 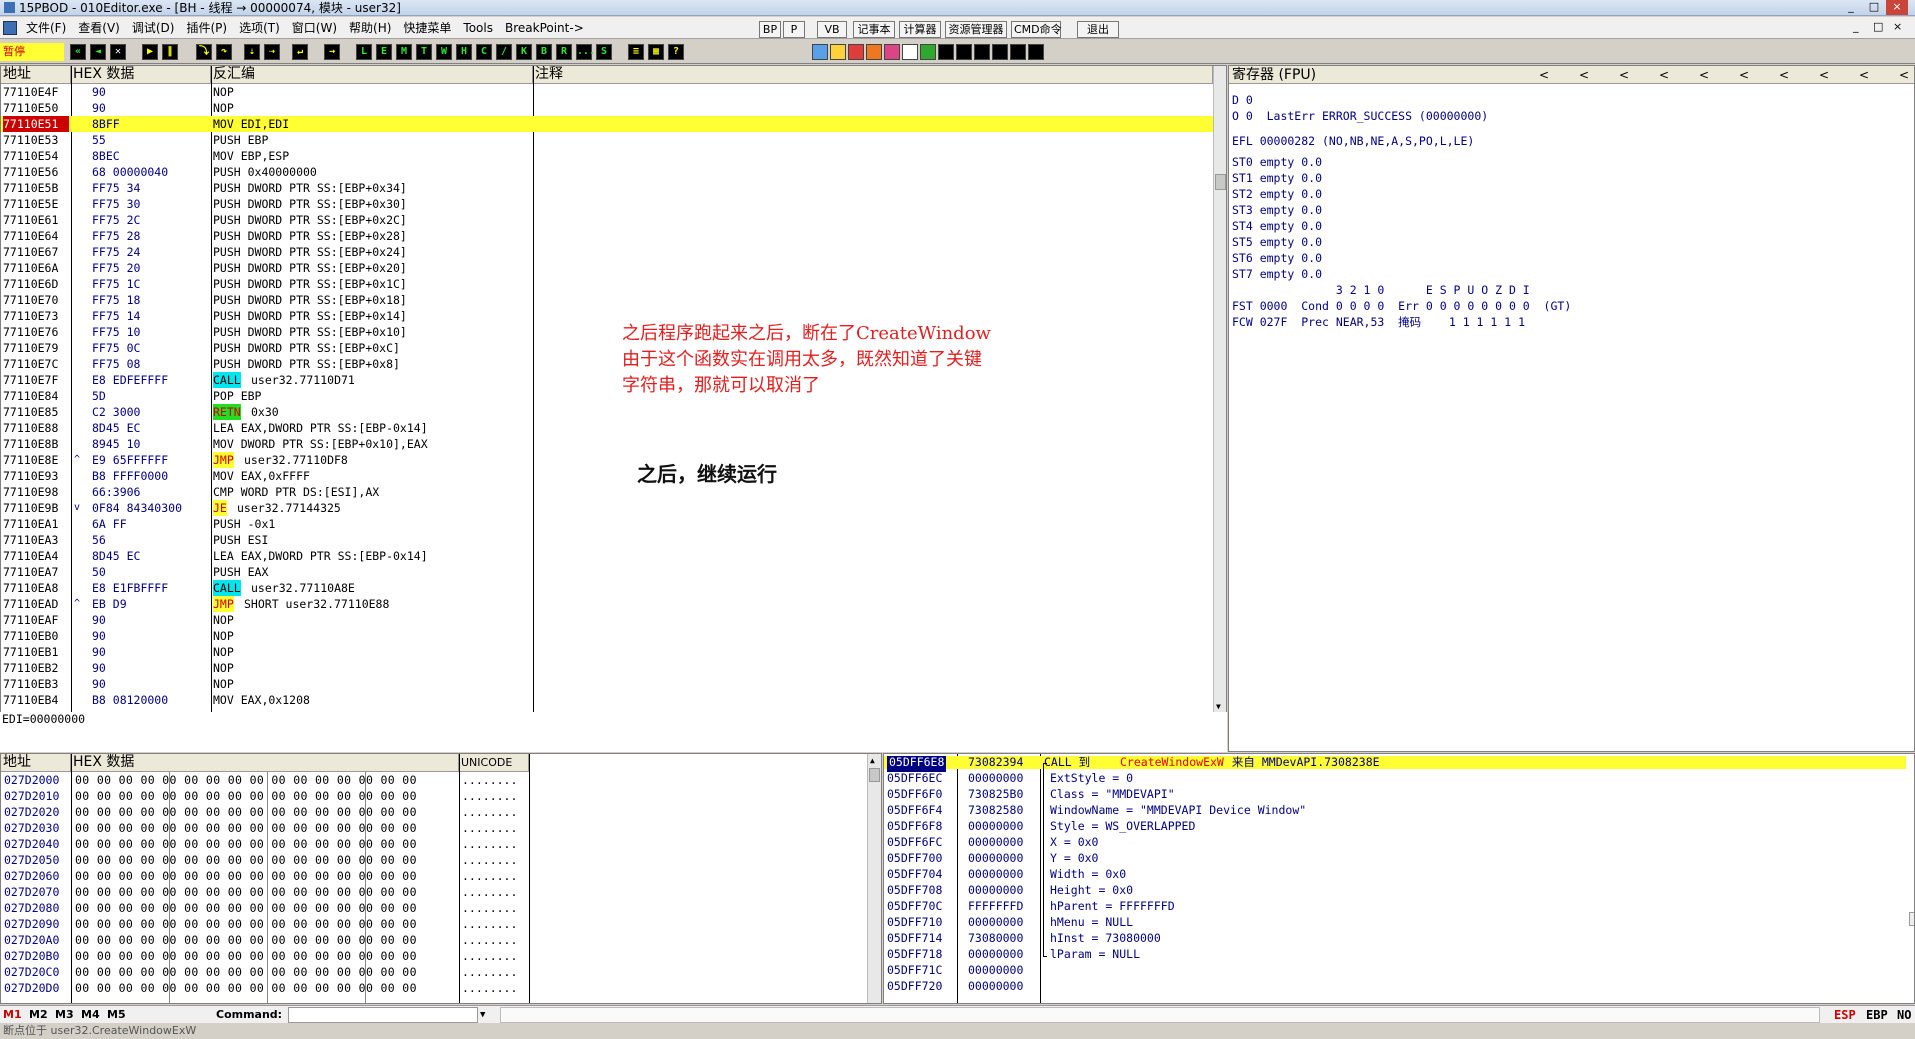 I want to click on view-button: B, so click(x=544, y=52).